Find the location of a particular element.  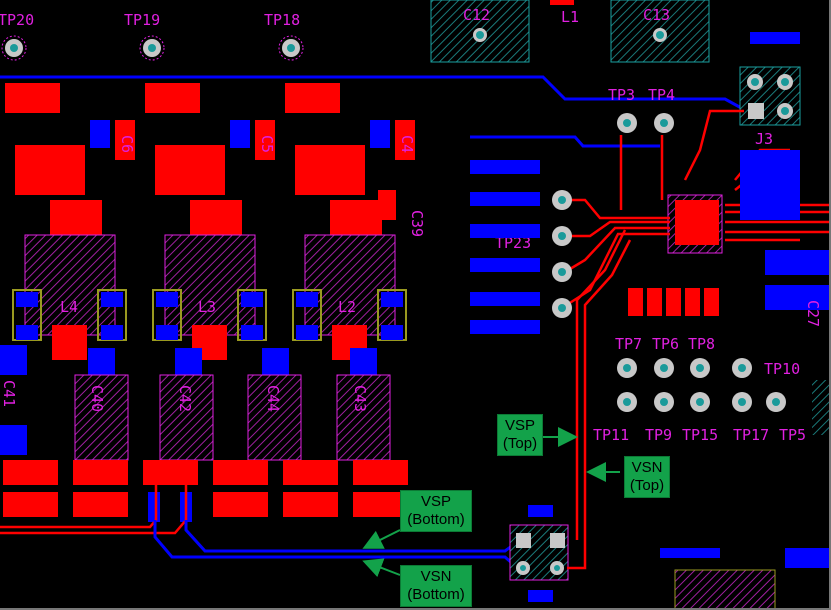

label-tp17: TP17 is located at coordinates (751, 435).